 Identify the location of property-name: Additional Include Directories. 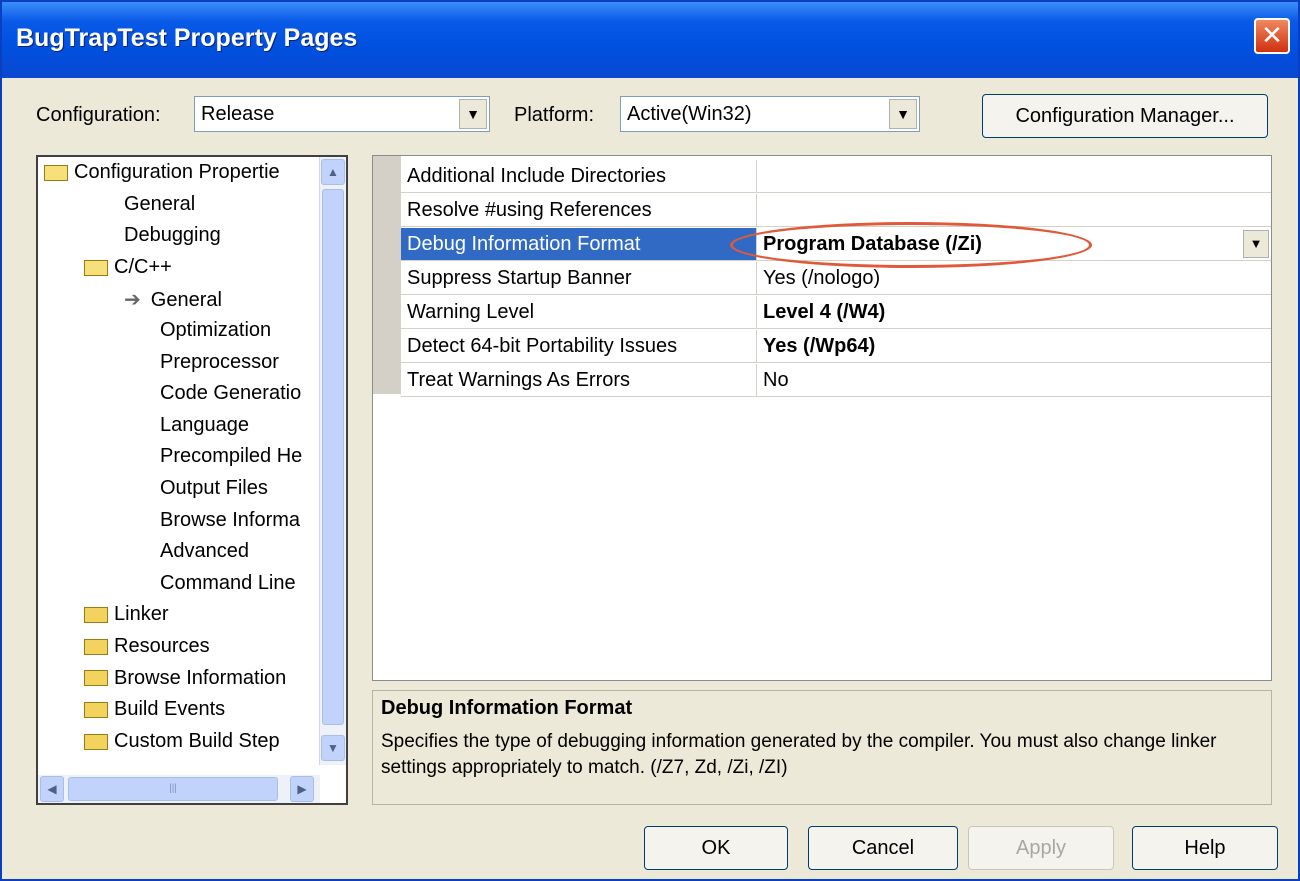
(579, 176).